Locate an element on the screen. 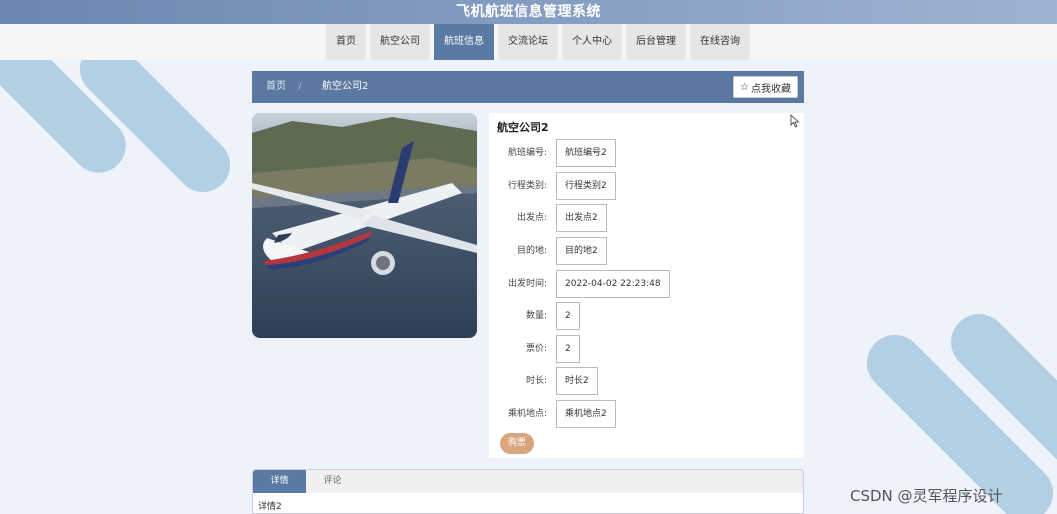 The height and width of the screenshot is (514, 1057). field-value: 2022-04-02 22:23:48 is located at coordinates (613, 284).